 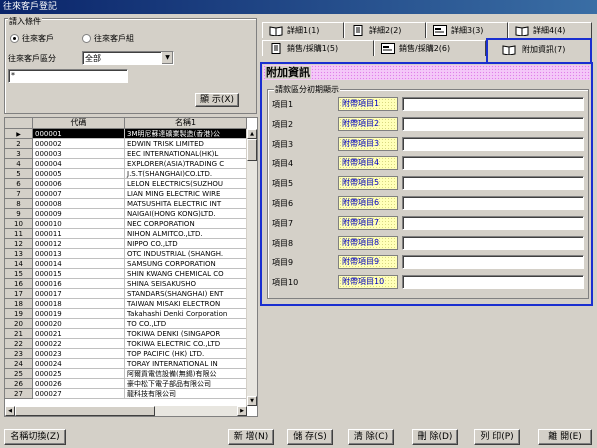 I want to click on cell-name: J.S.T(SHANGHAI)CO.LTD., so click(x=187, y=174).